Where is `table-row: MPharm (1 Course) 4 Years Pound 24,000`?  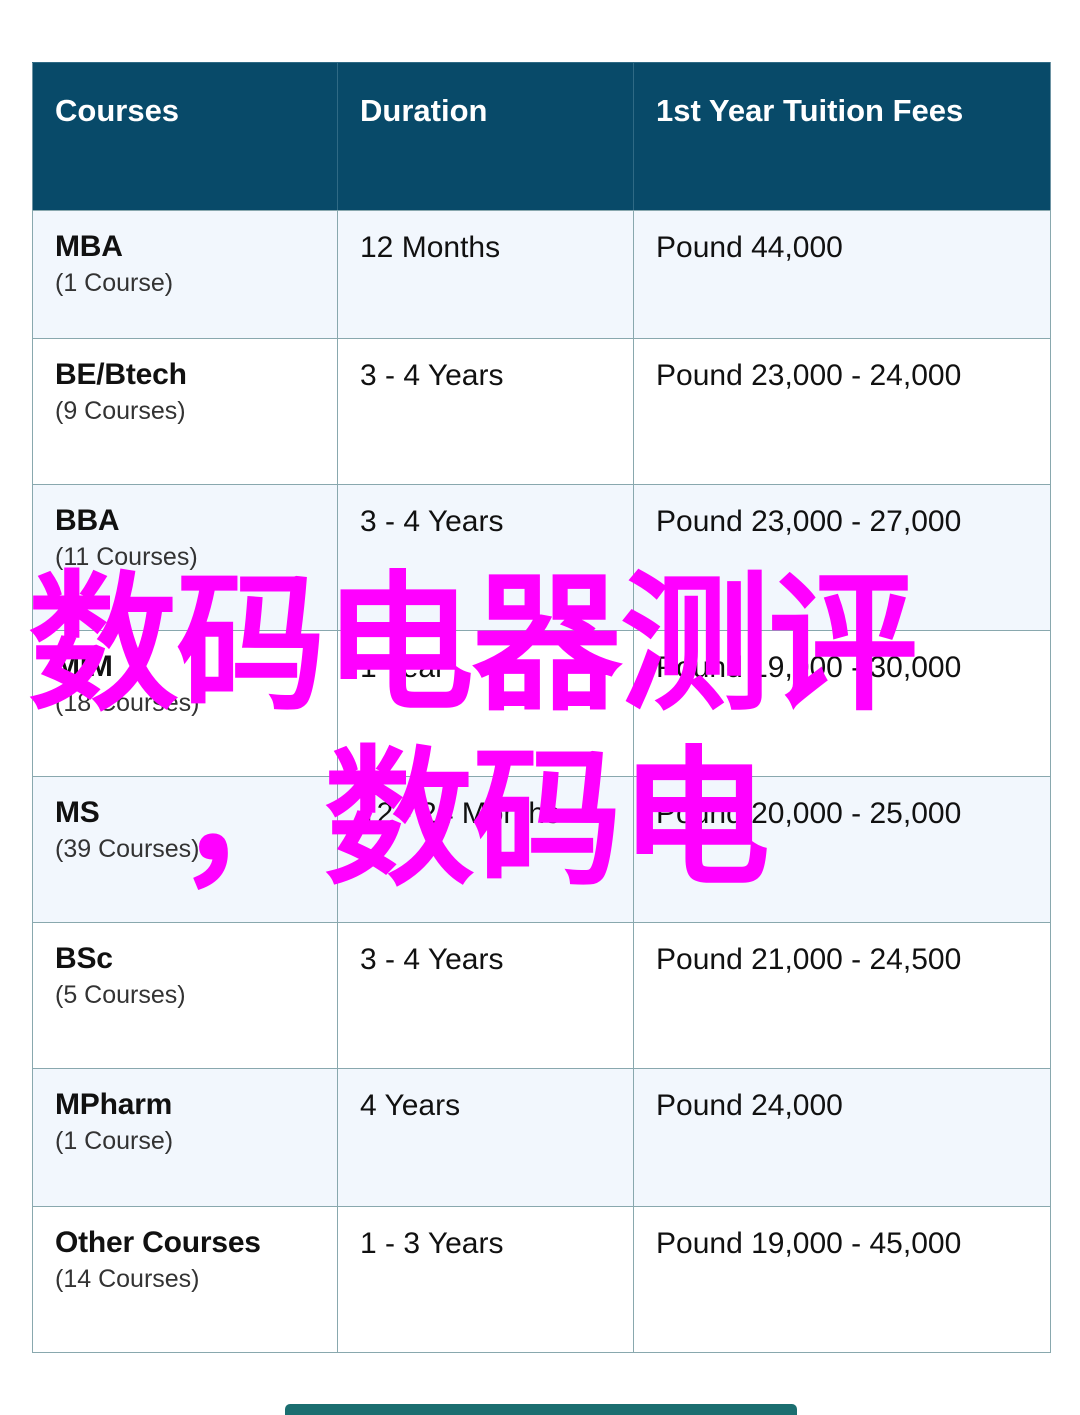
table-row: MPharm (1 Course) 4 Years Pound 24,000 is located at coordinates (541, 1137).